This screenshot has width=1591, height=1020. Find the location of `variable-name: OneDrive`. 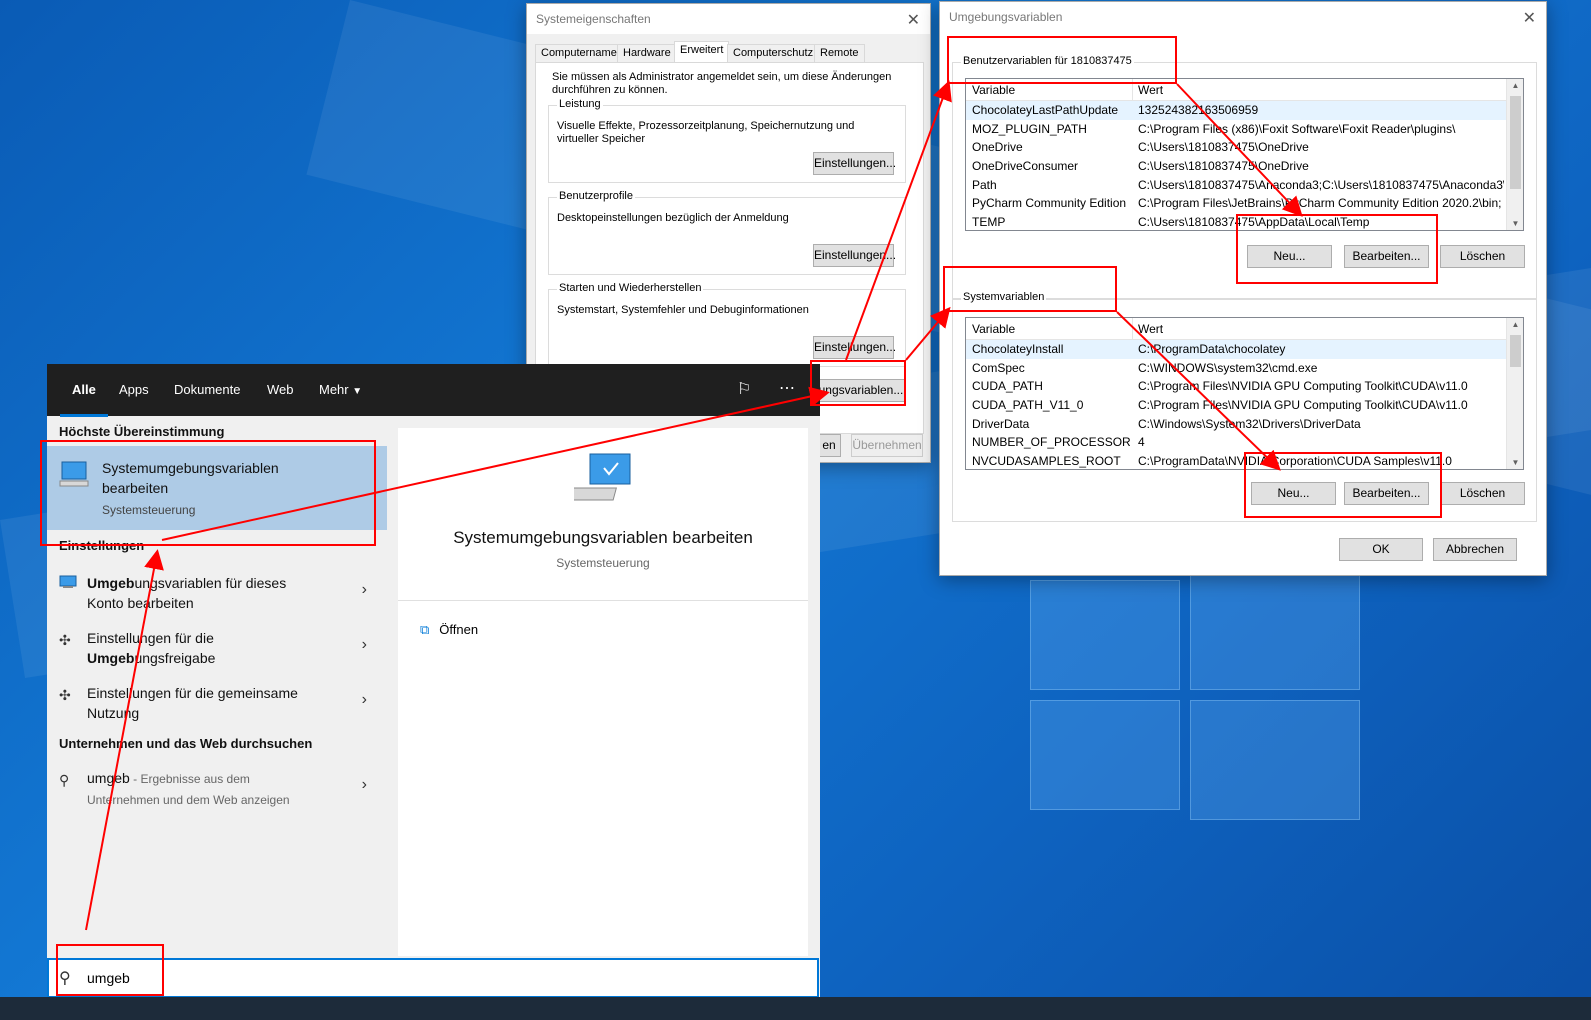

variable-name: OneDrive is located at coordinates (997, 147).